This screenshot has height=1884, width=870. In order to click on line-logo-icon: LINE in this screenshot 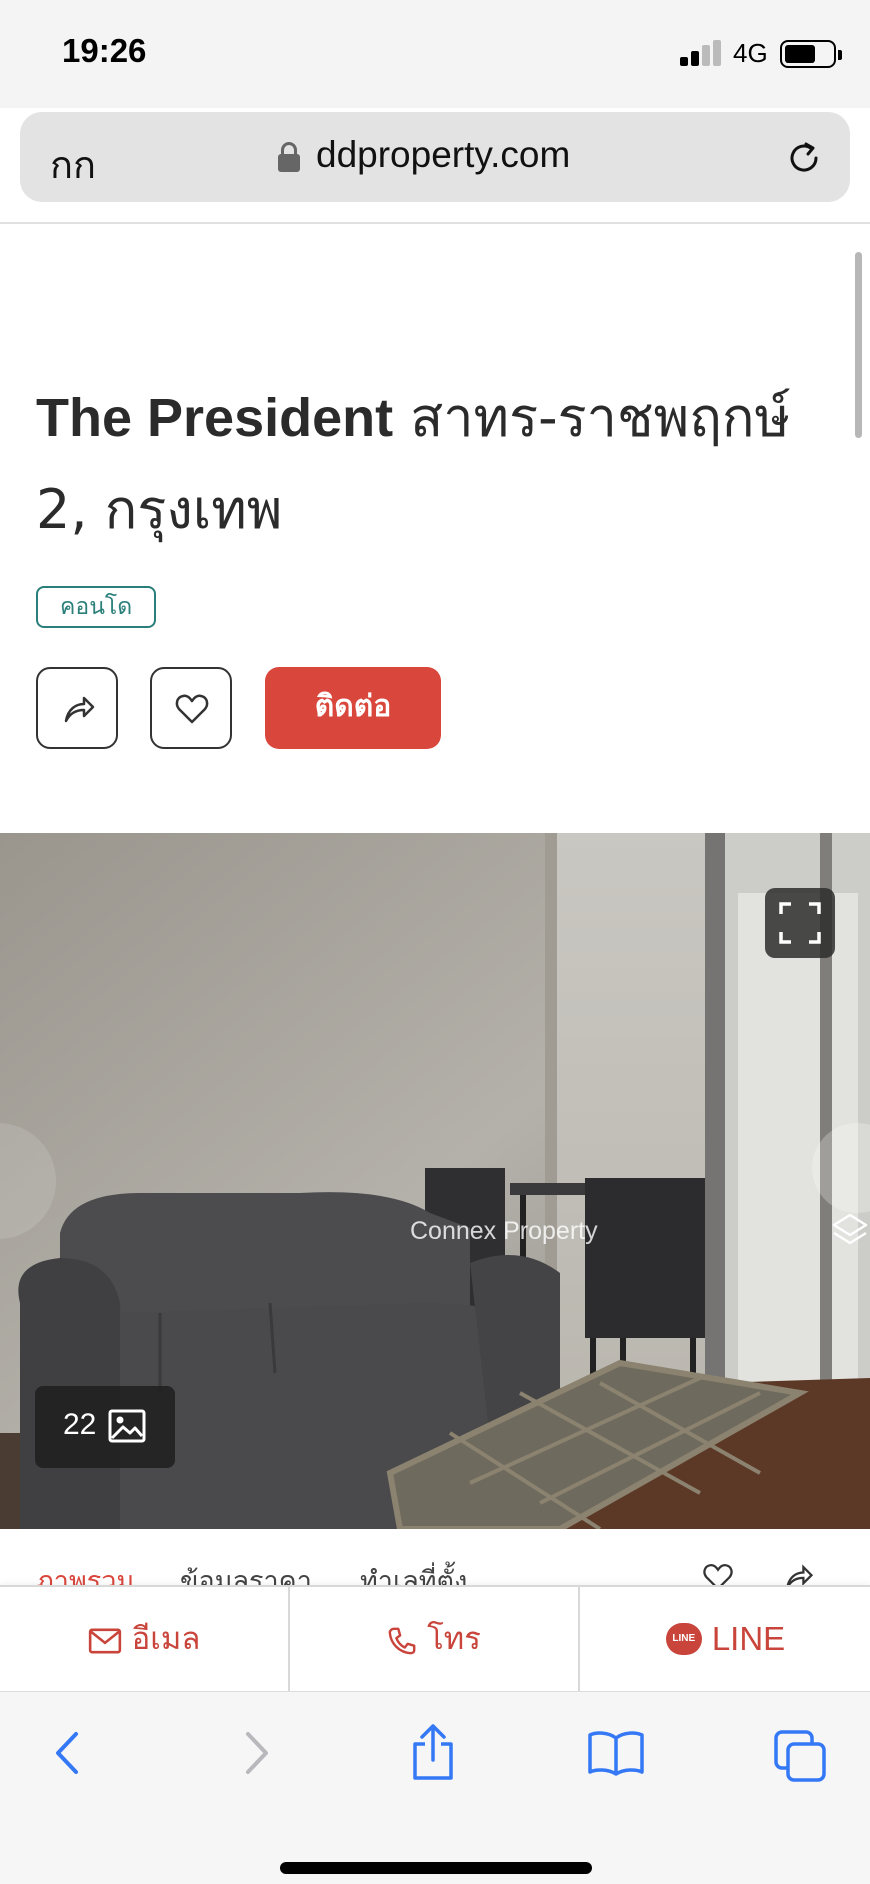, I will do `click(683, 1638)`.